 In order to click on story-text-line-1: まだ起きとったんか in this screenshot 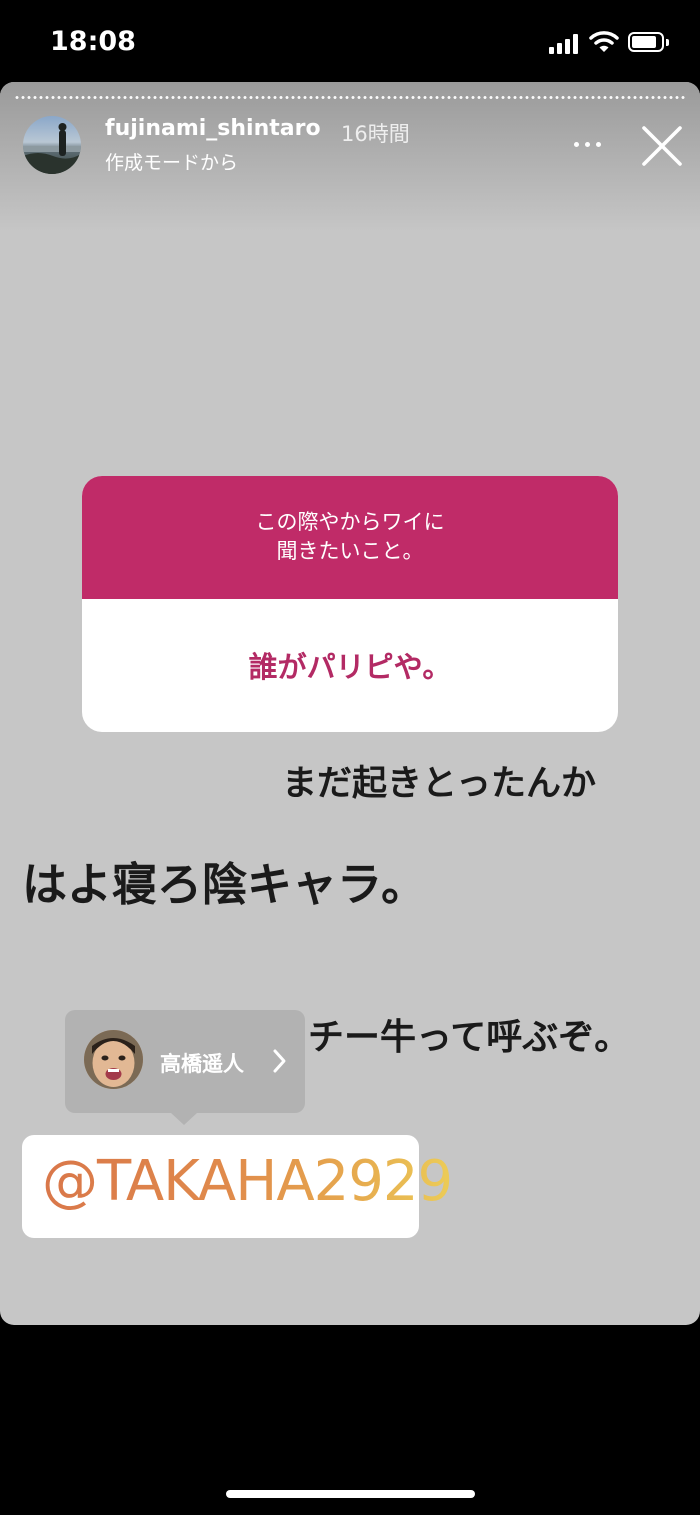, I will do `click(439, 783)`.